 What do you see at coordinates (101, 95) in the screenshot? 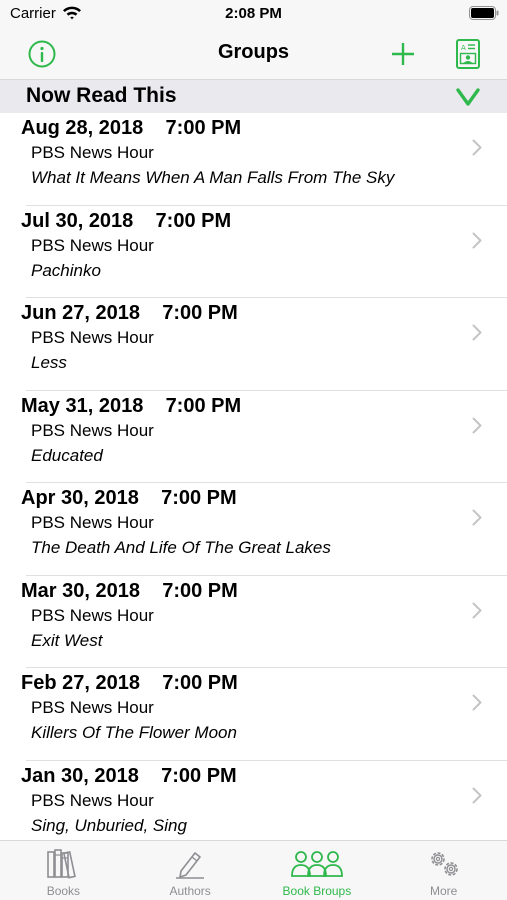
I see `section-title: Now Read This` at bounding box center [101, 95].